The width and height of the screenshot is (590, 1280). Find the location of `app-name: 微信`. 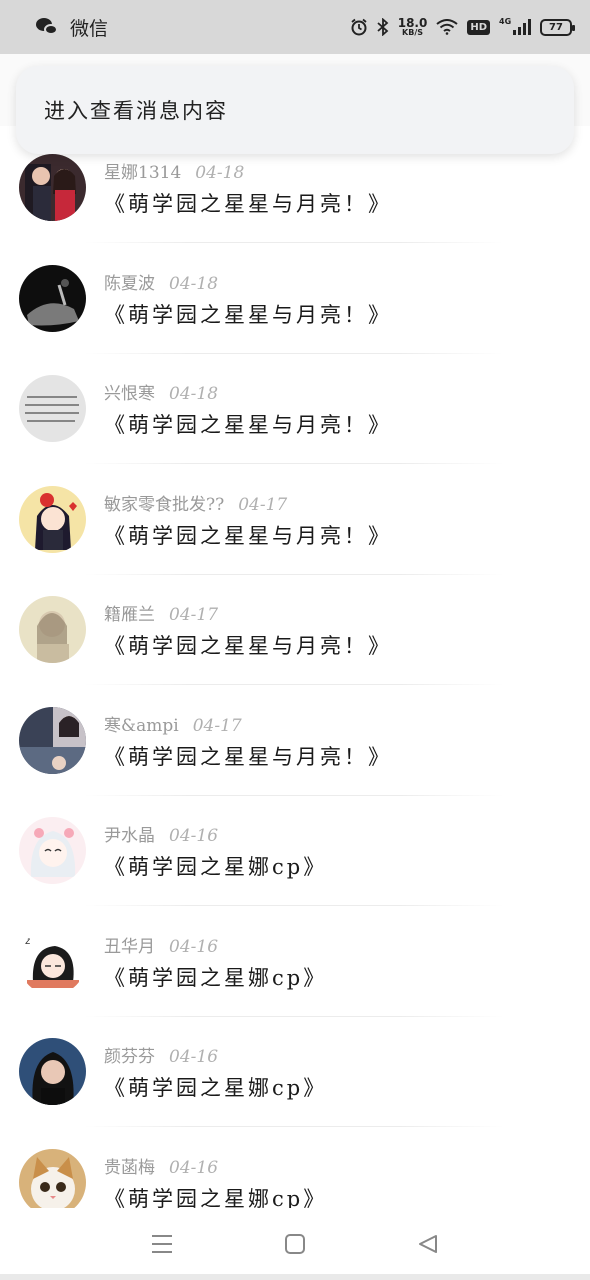

app-name: 微信 is located at coordinates (89, 28).